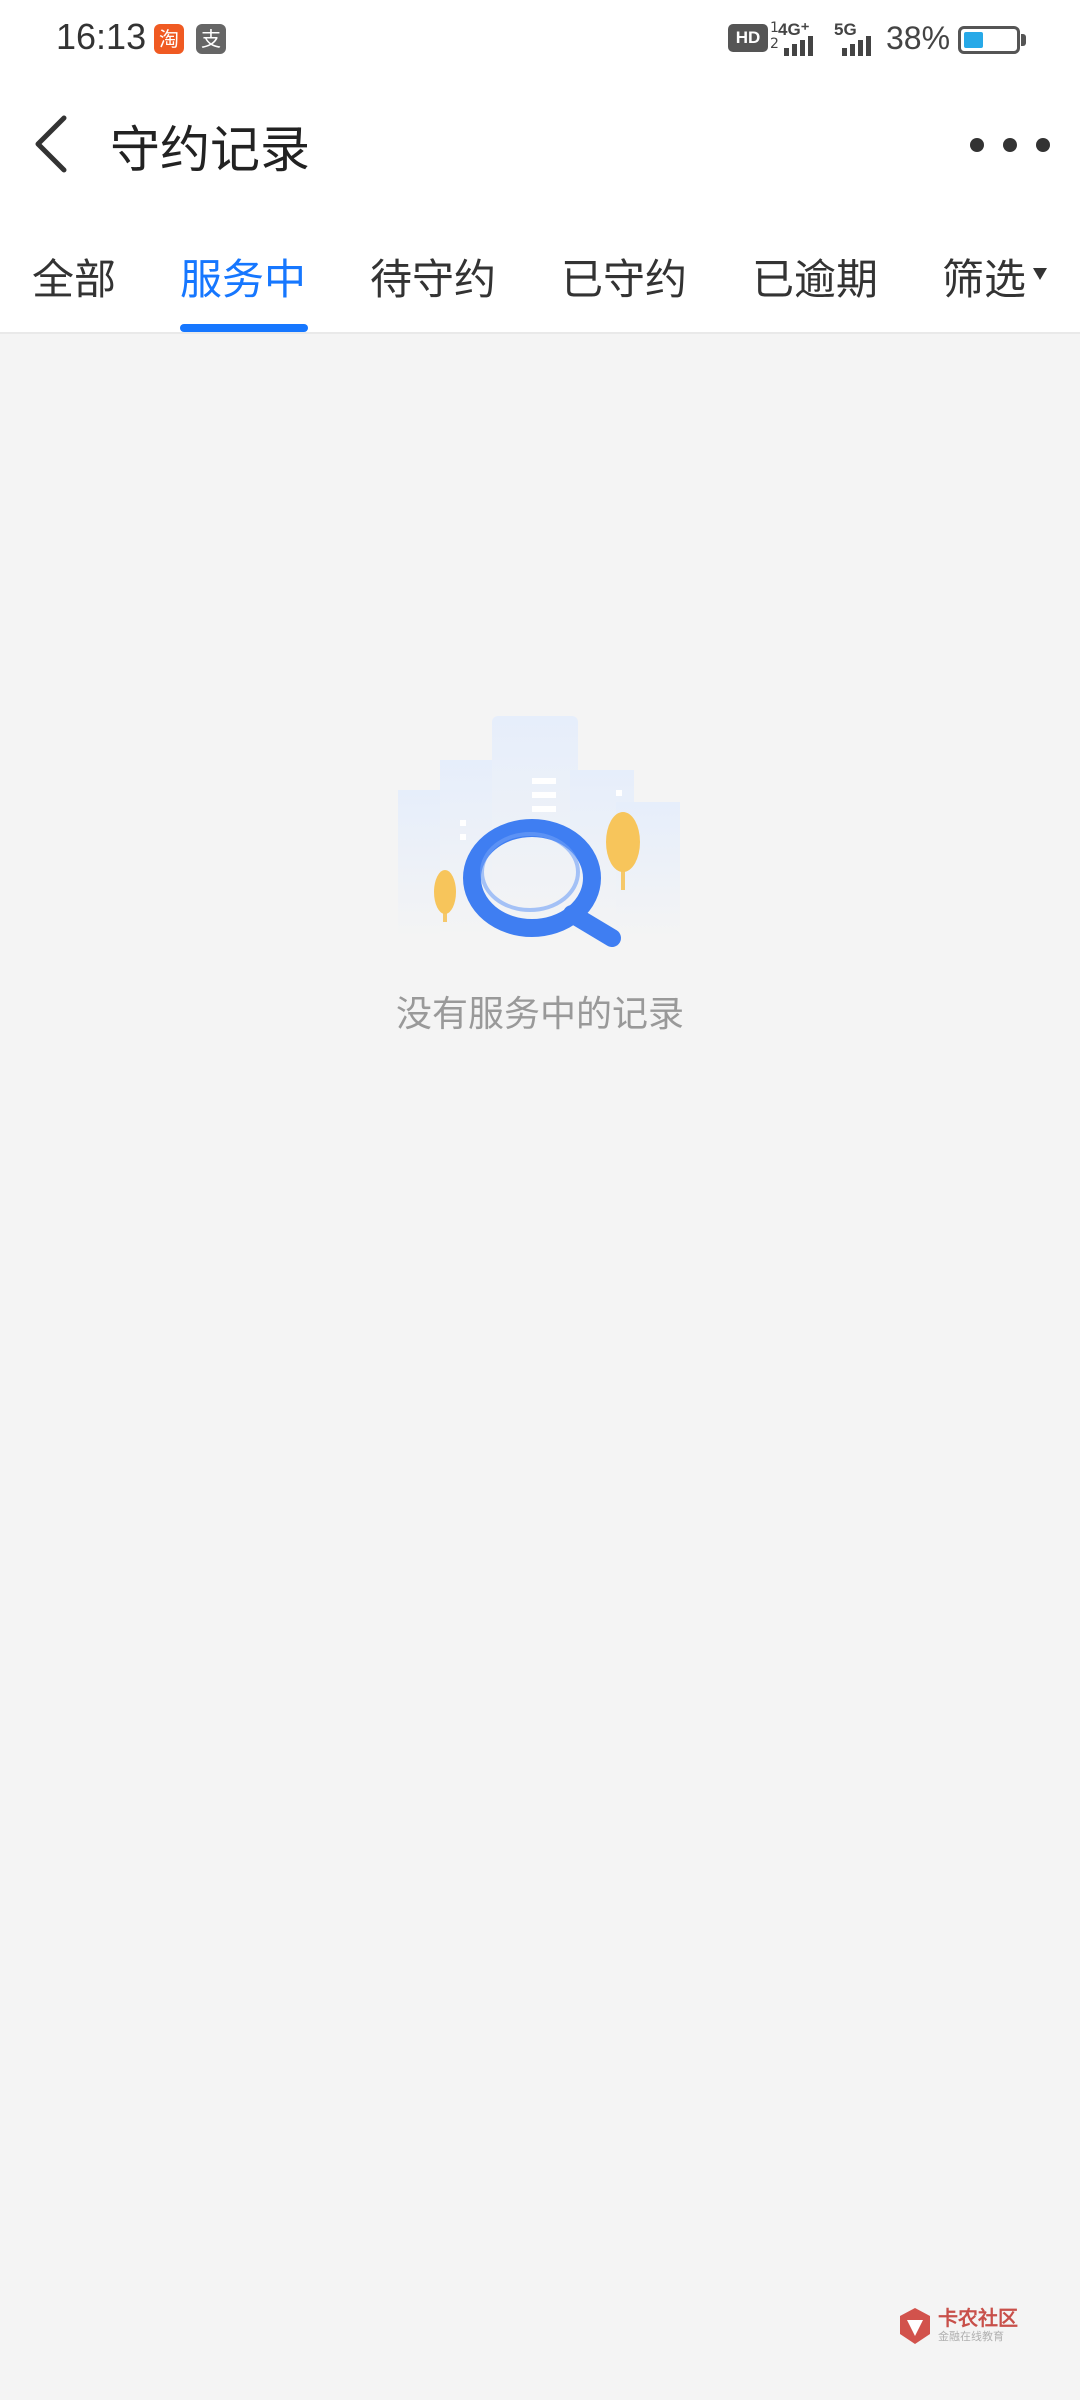  What do you see at coordinates (918, 38) in the screenshot?
I see `battery-percent: 38%` at bounding box center [918, 38].